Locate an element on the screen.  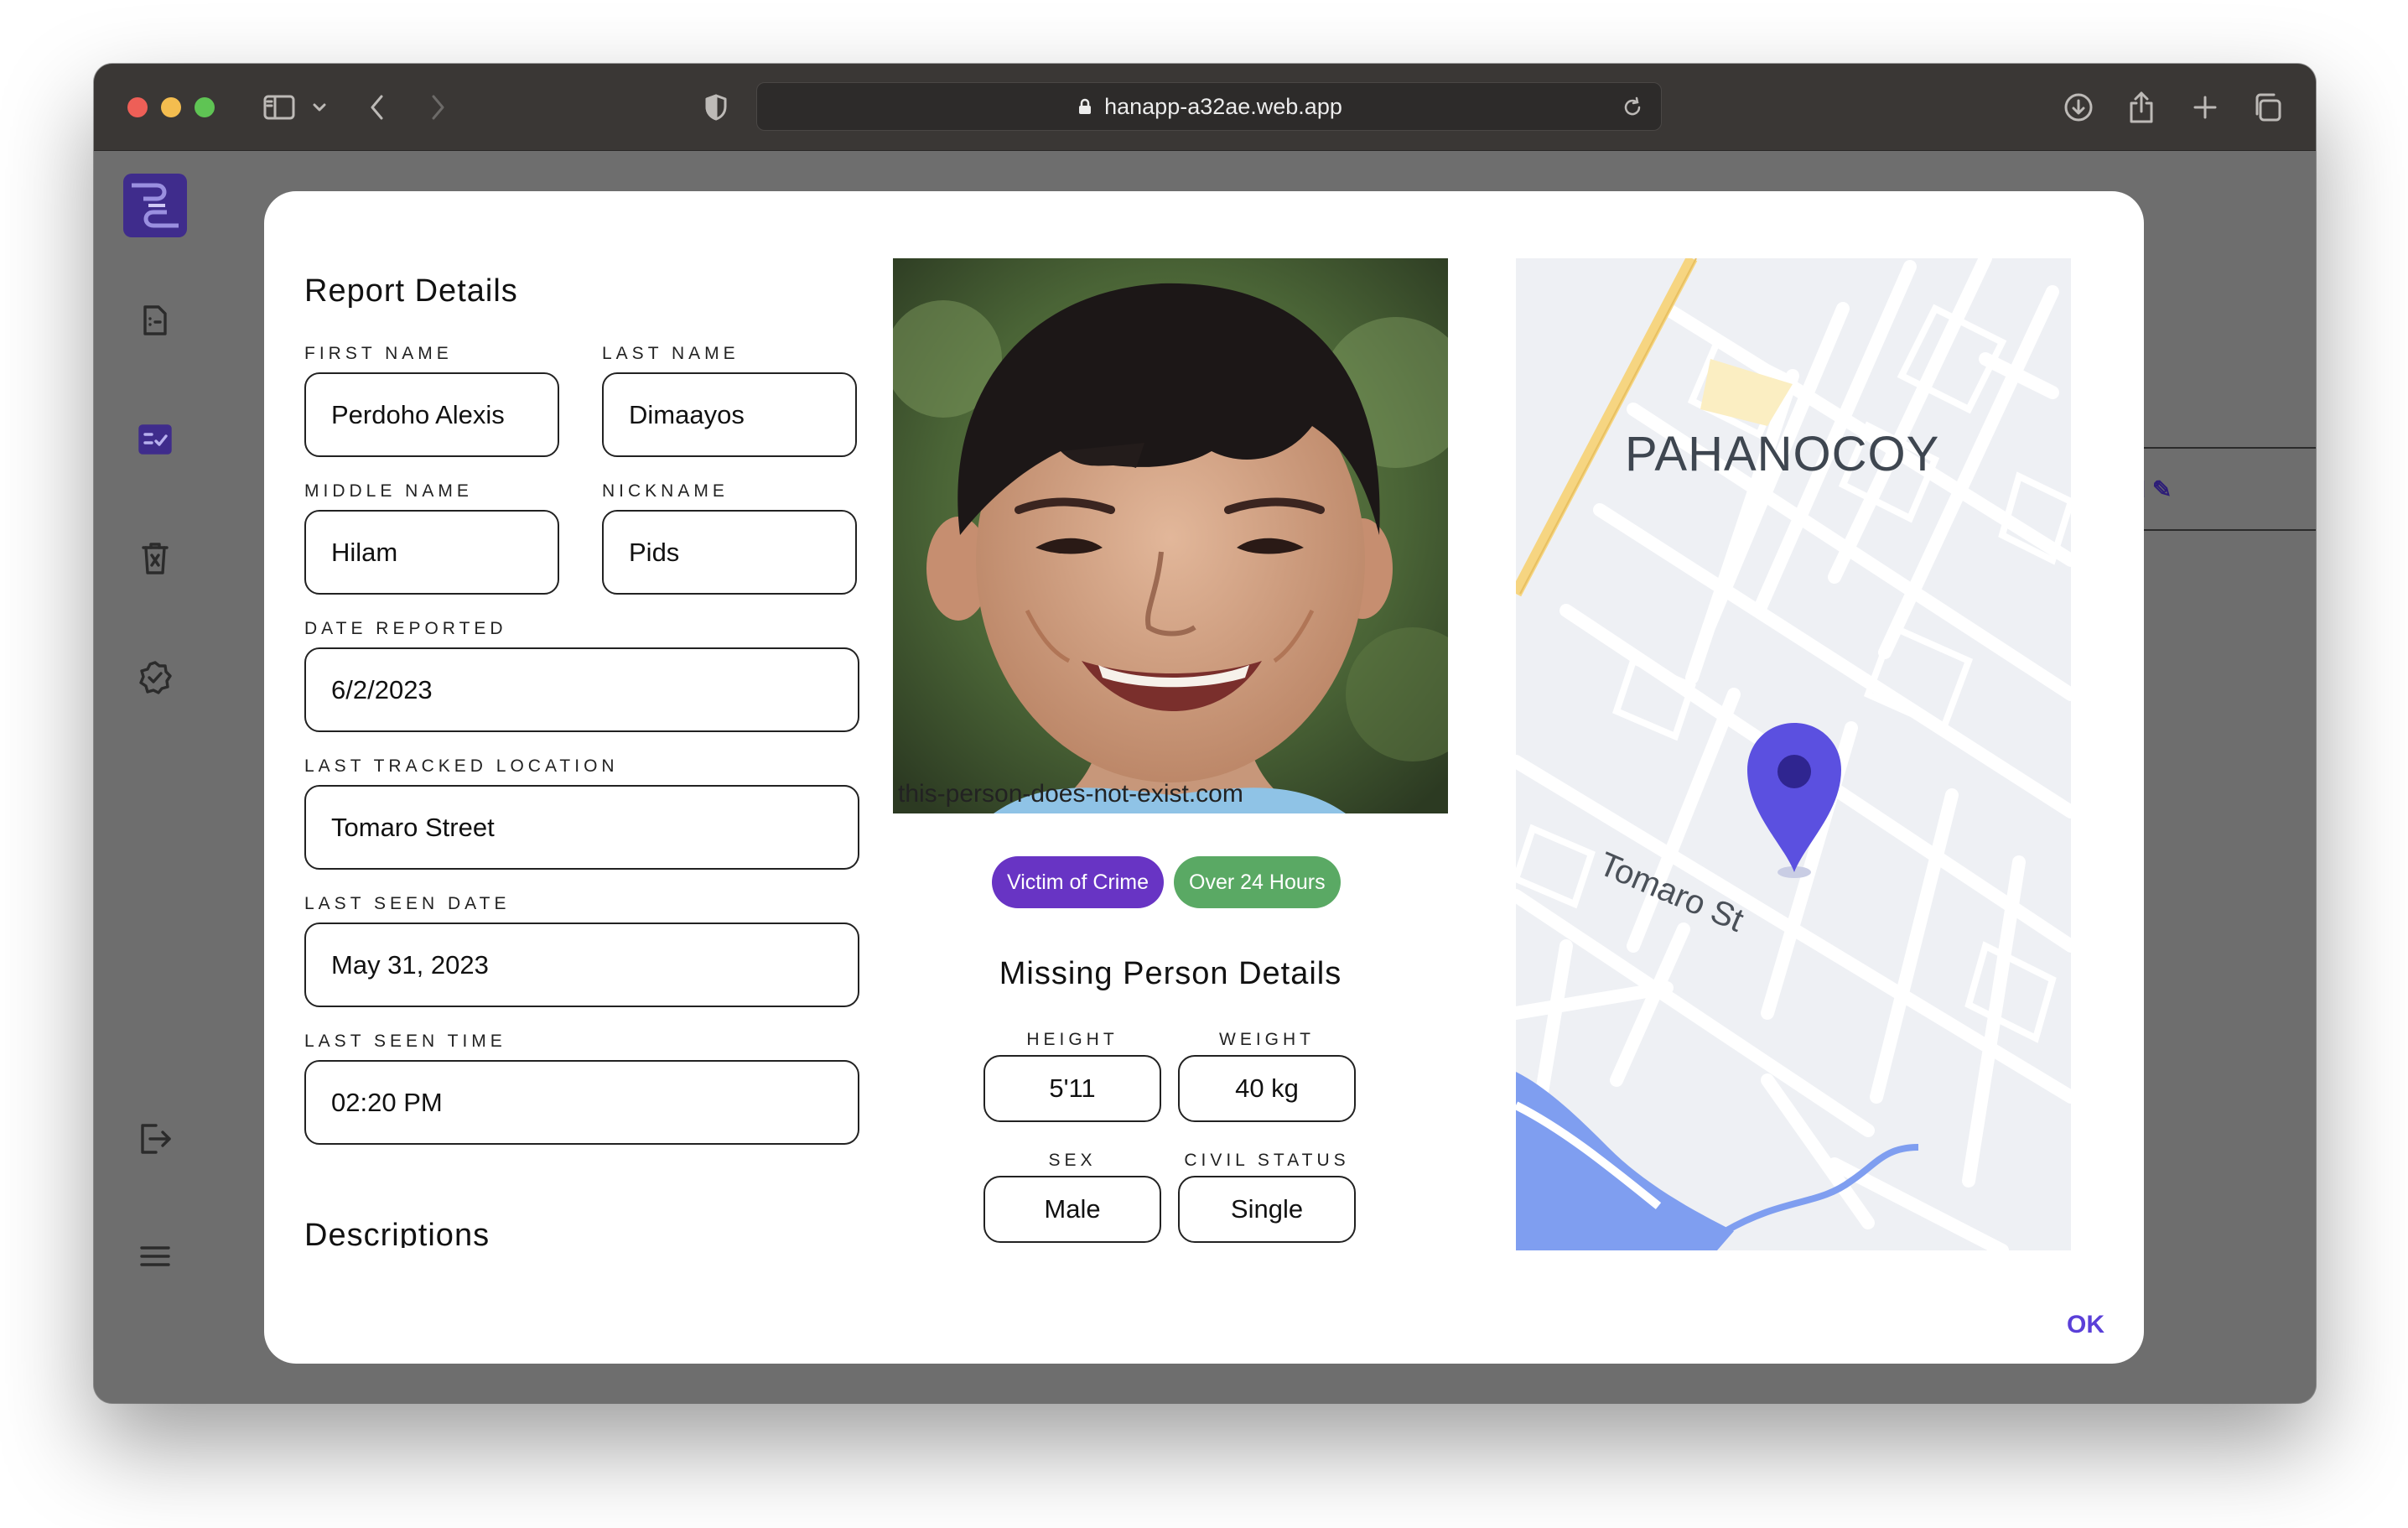
last-seen-time-field: 02:20 PM is located at coordinates (581, 1103).